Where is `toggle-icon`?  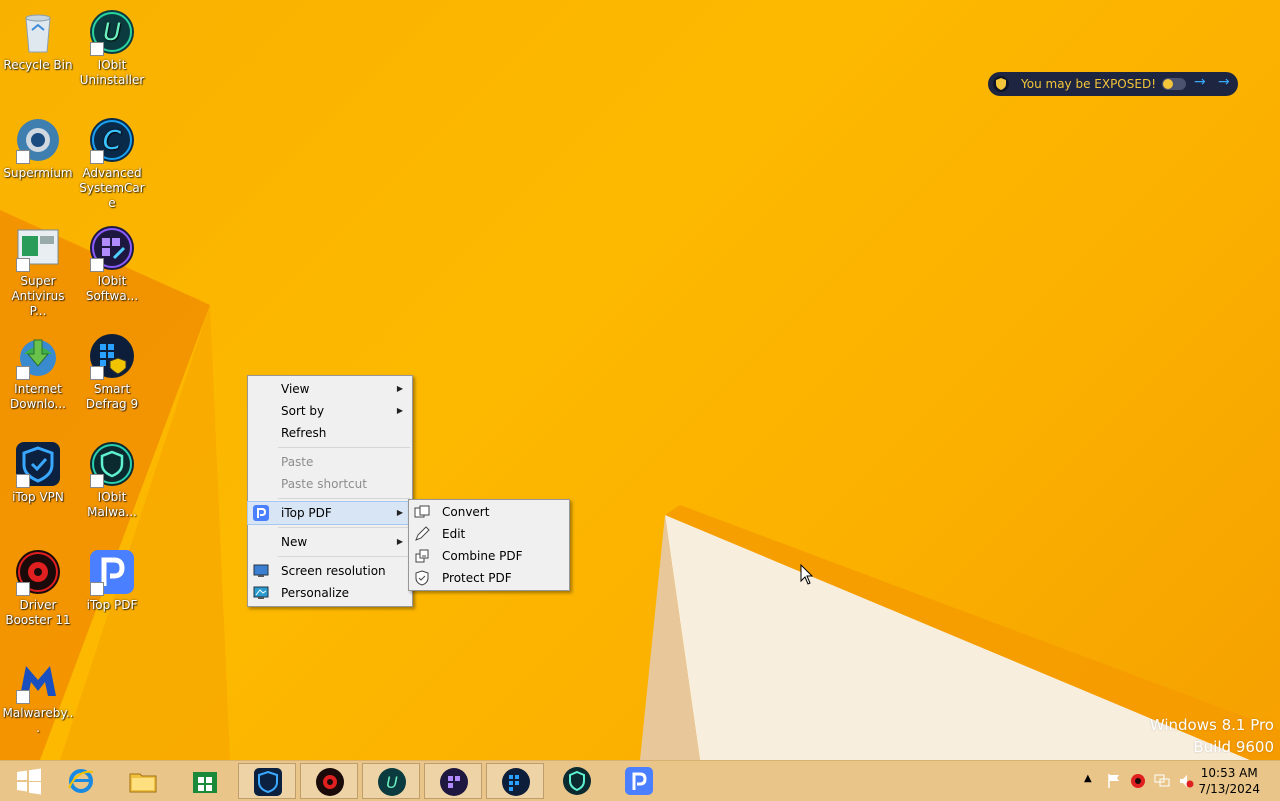 toggle-icon is located at coordinates (1174, 84).